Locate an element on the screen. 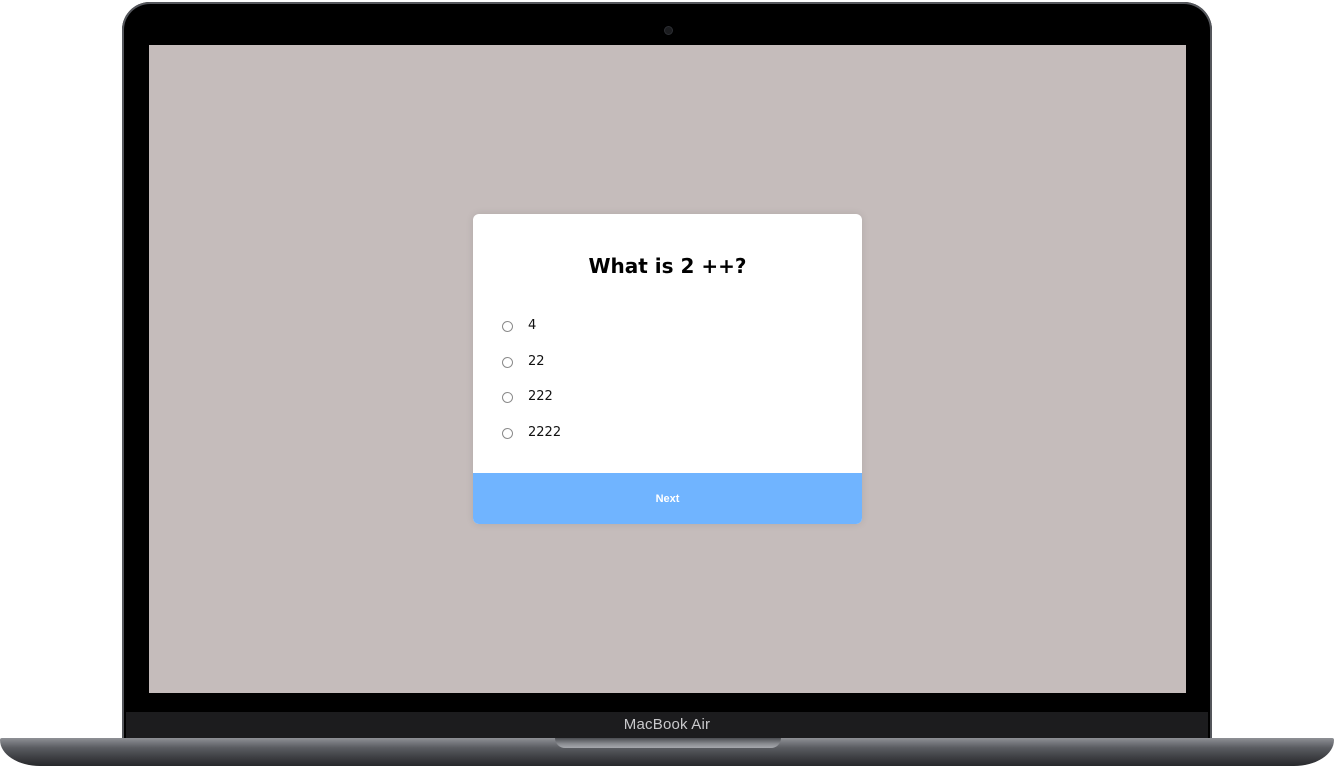 This screenshot has height=767, width=1334. answer-option: 222 is located at coordinates (531, 397).